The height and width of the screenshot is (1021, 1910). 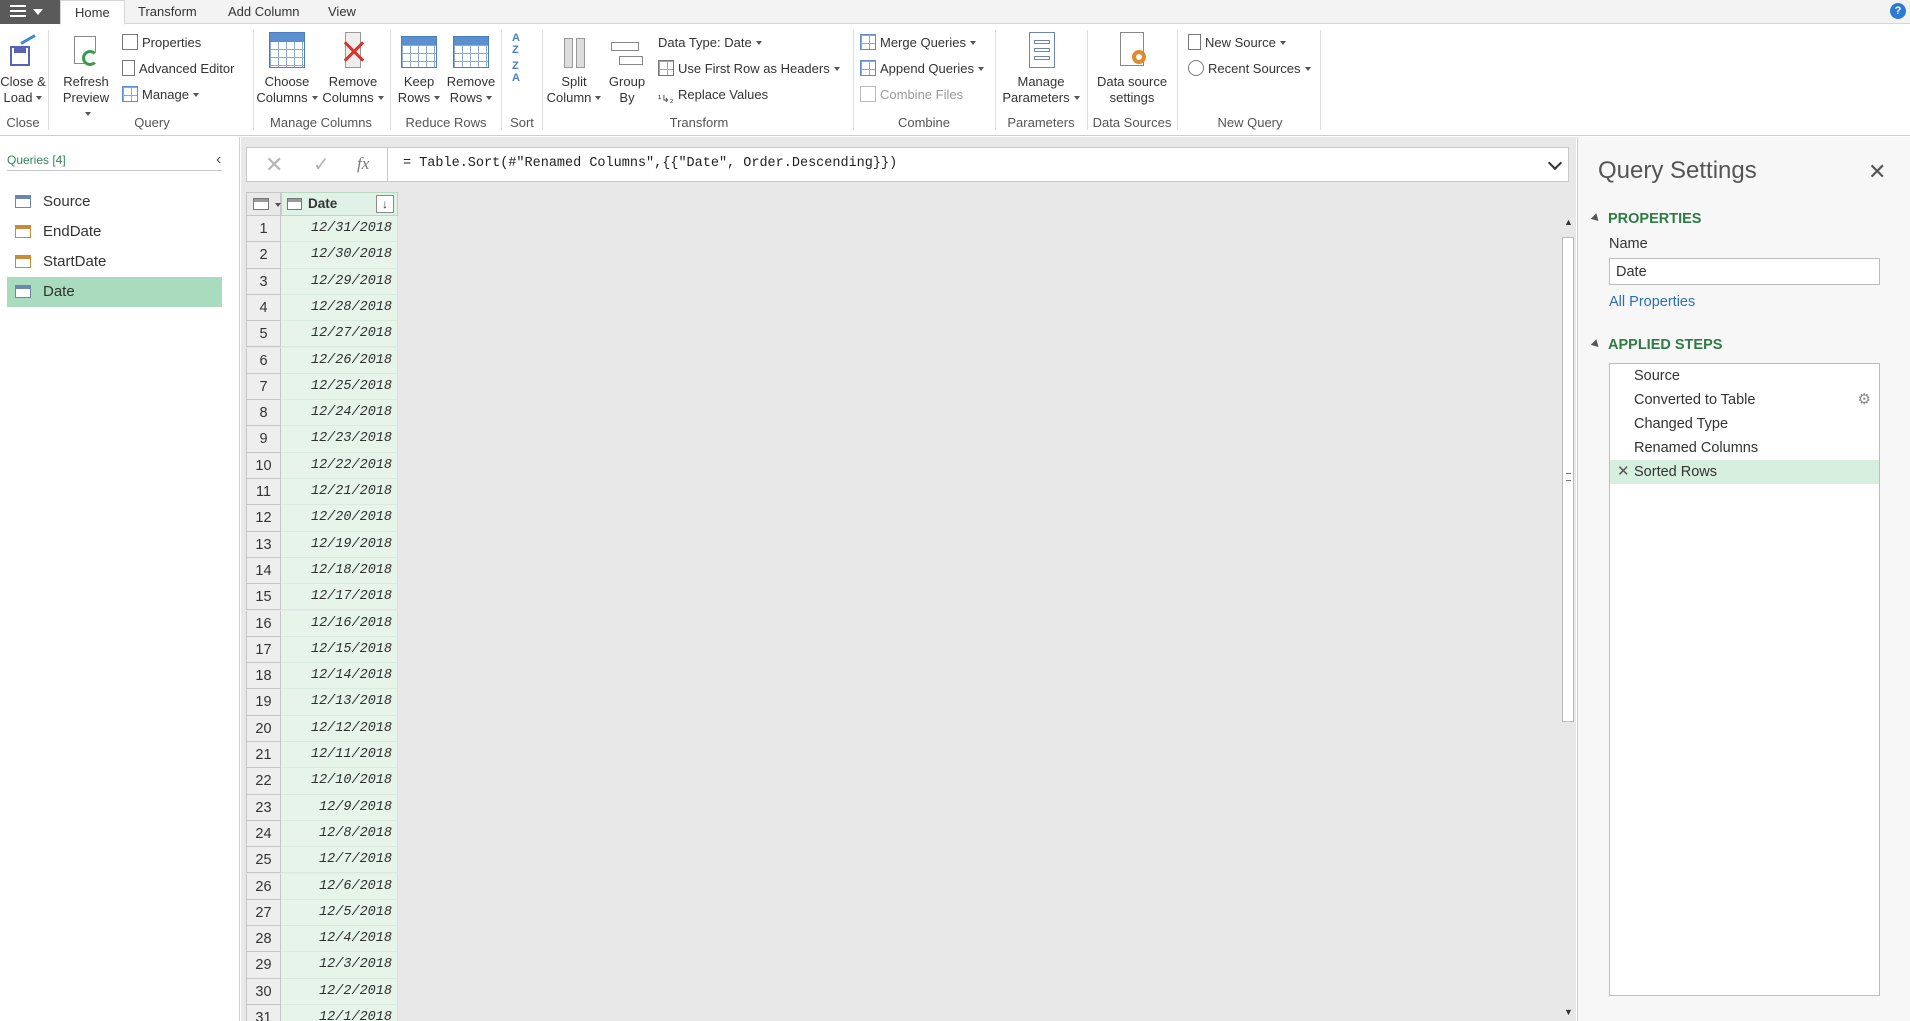 I want to click on table-cell-date: 12/14/2018, so click(x=339, y=676).